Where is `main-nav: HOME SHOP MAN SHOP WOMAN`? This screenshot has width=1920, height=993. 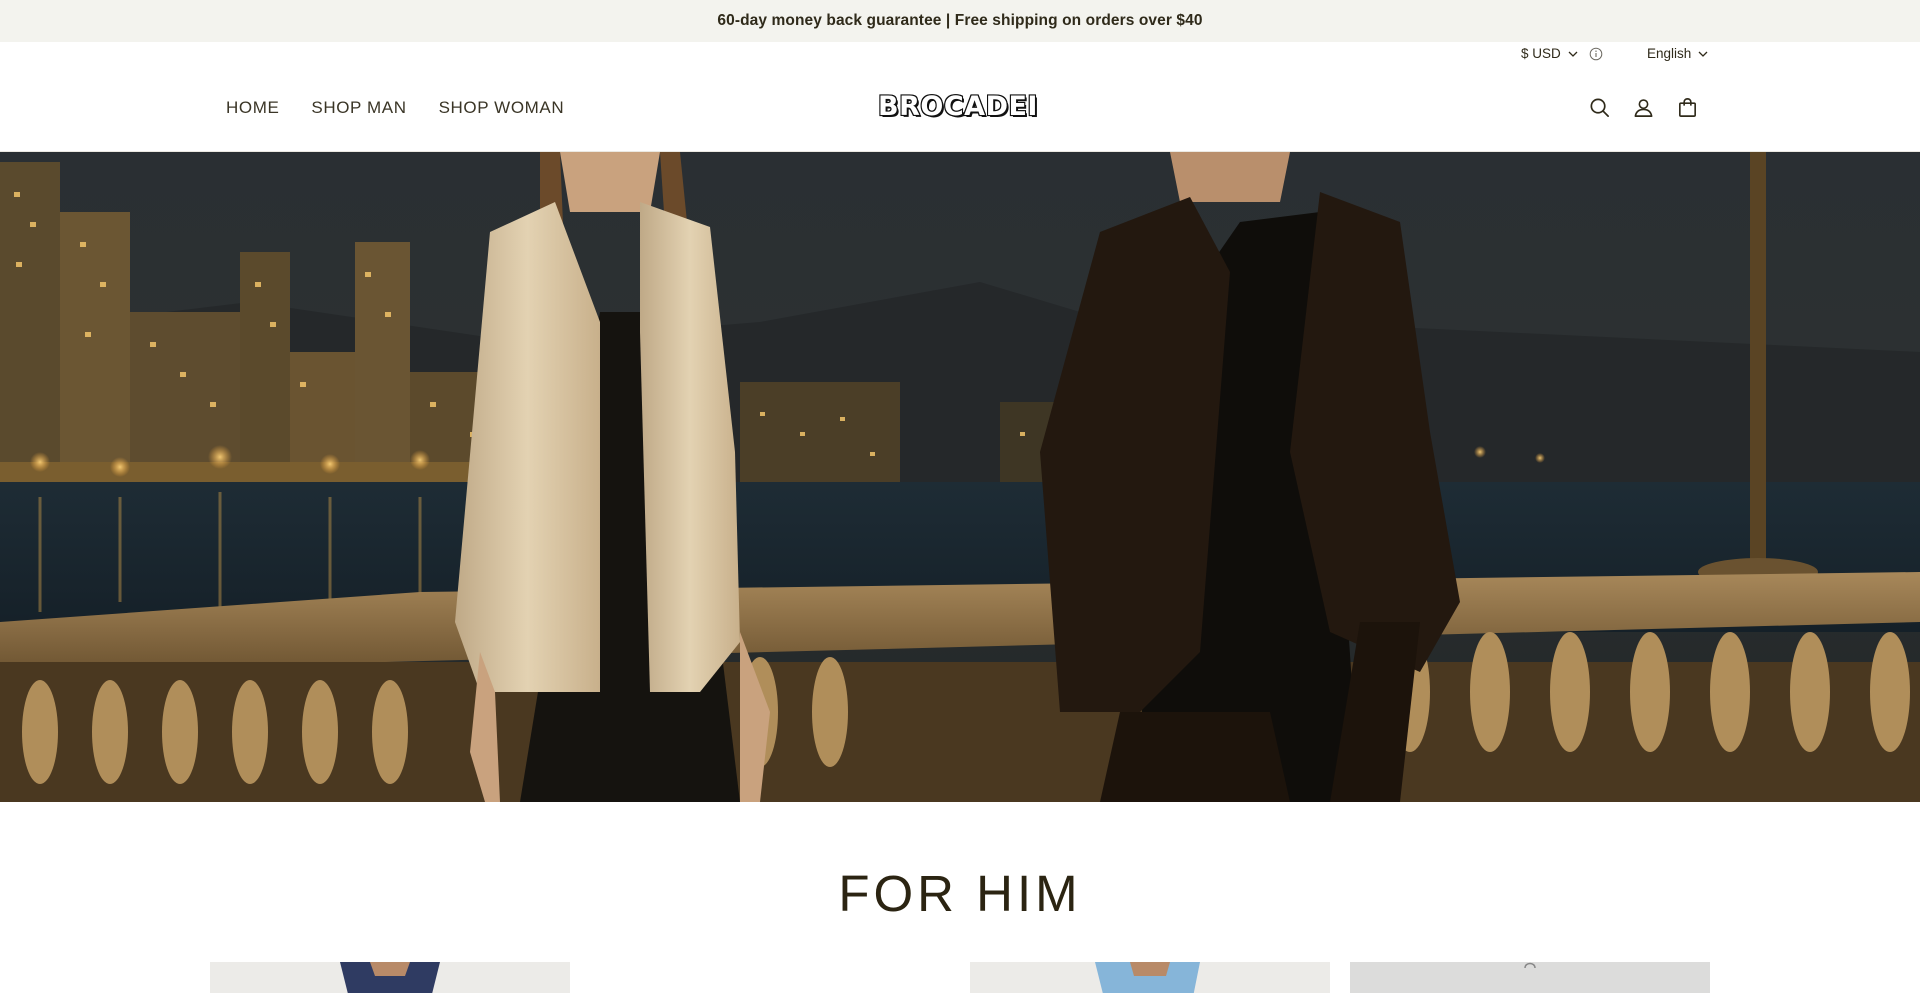 main-nav: HOME SHOP MAN SHOP WOMAN is located at coordinates (395, 108).